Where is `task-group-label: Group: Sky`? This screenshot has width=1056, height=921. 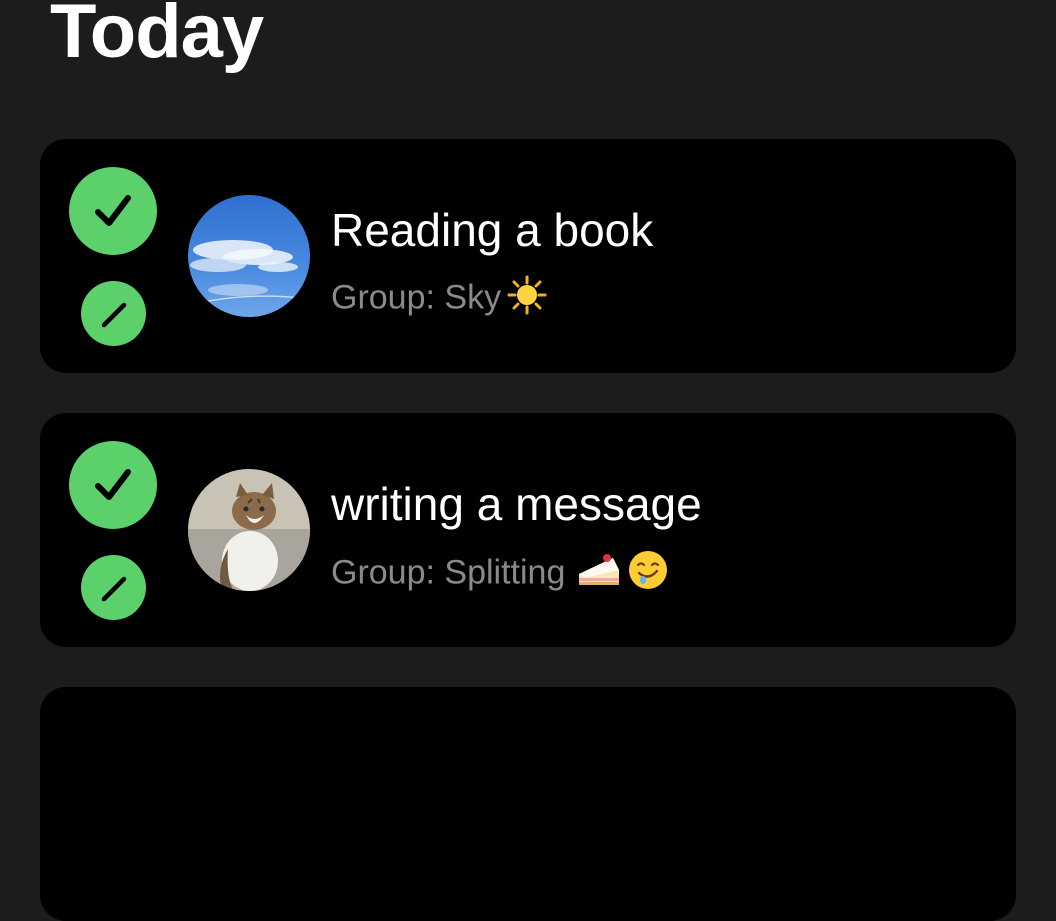
task-group-label: Group: Sky is located at coordinates (416, 297).